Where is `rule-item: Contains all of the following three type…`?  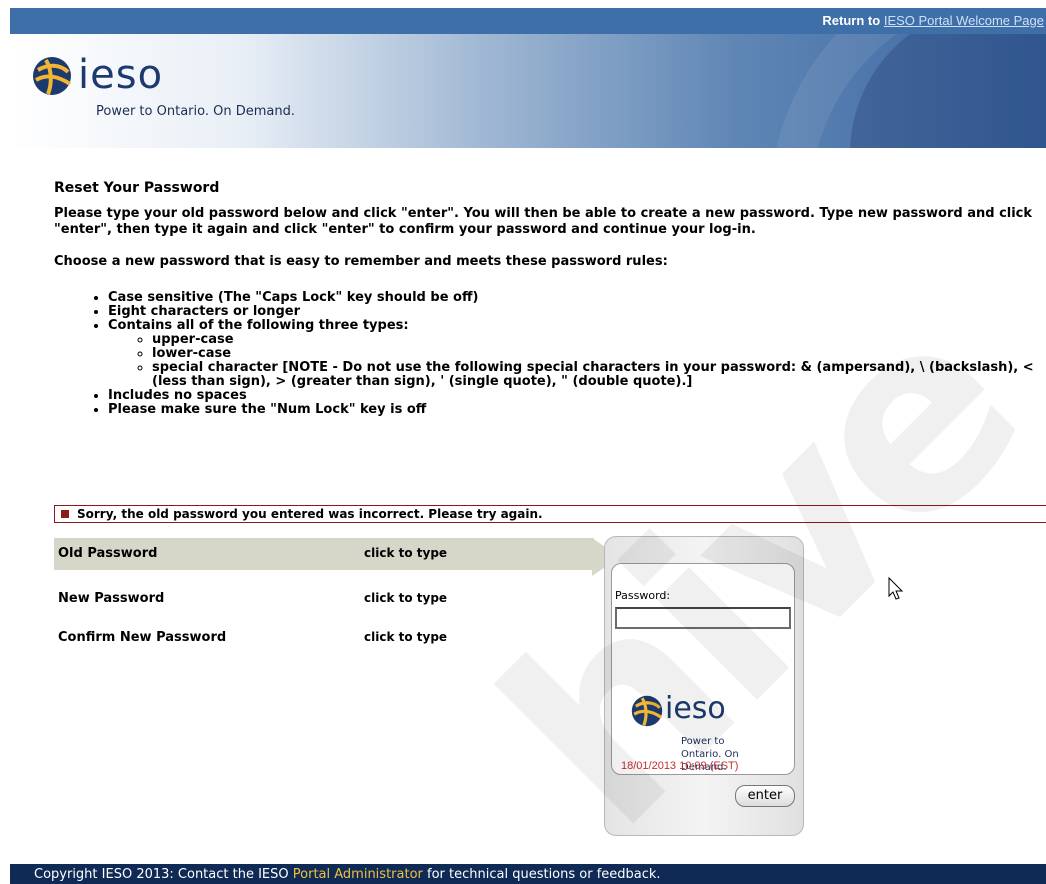 rule-item: Contains all of the following three type… is located at coordinates (571, 354).